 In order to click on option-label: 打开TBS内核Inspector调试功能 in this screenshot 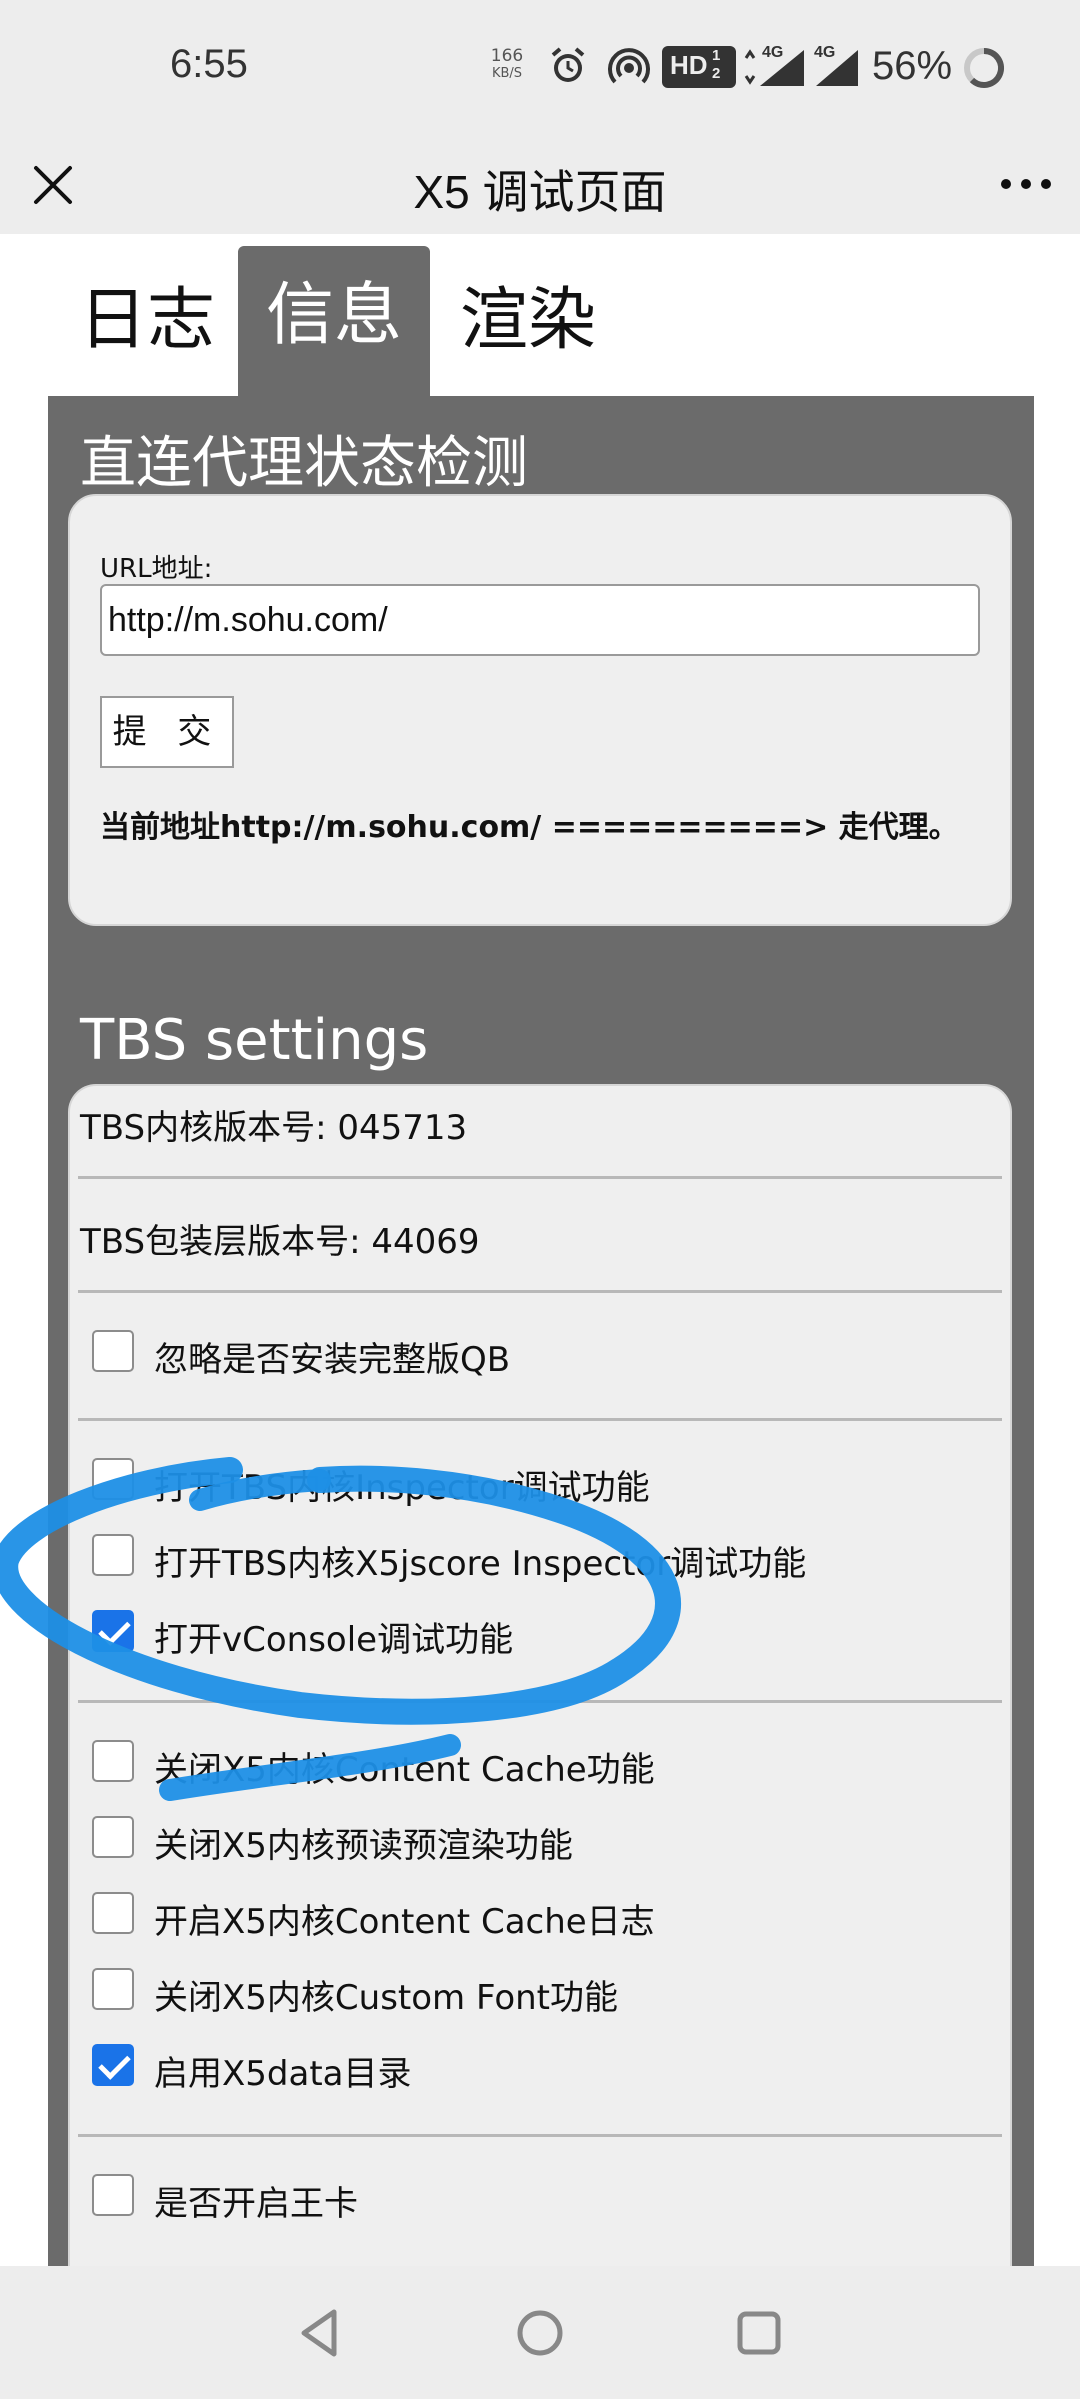, I will do `click(402, 1488)`.